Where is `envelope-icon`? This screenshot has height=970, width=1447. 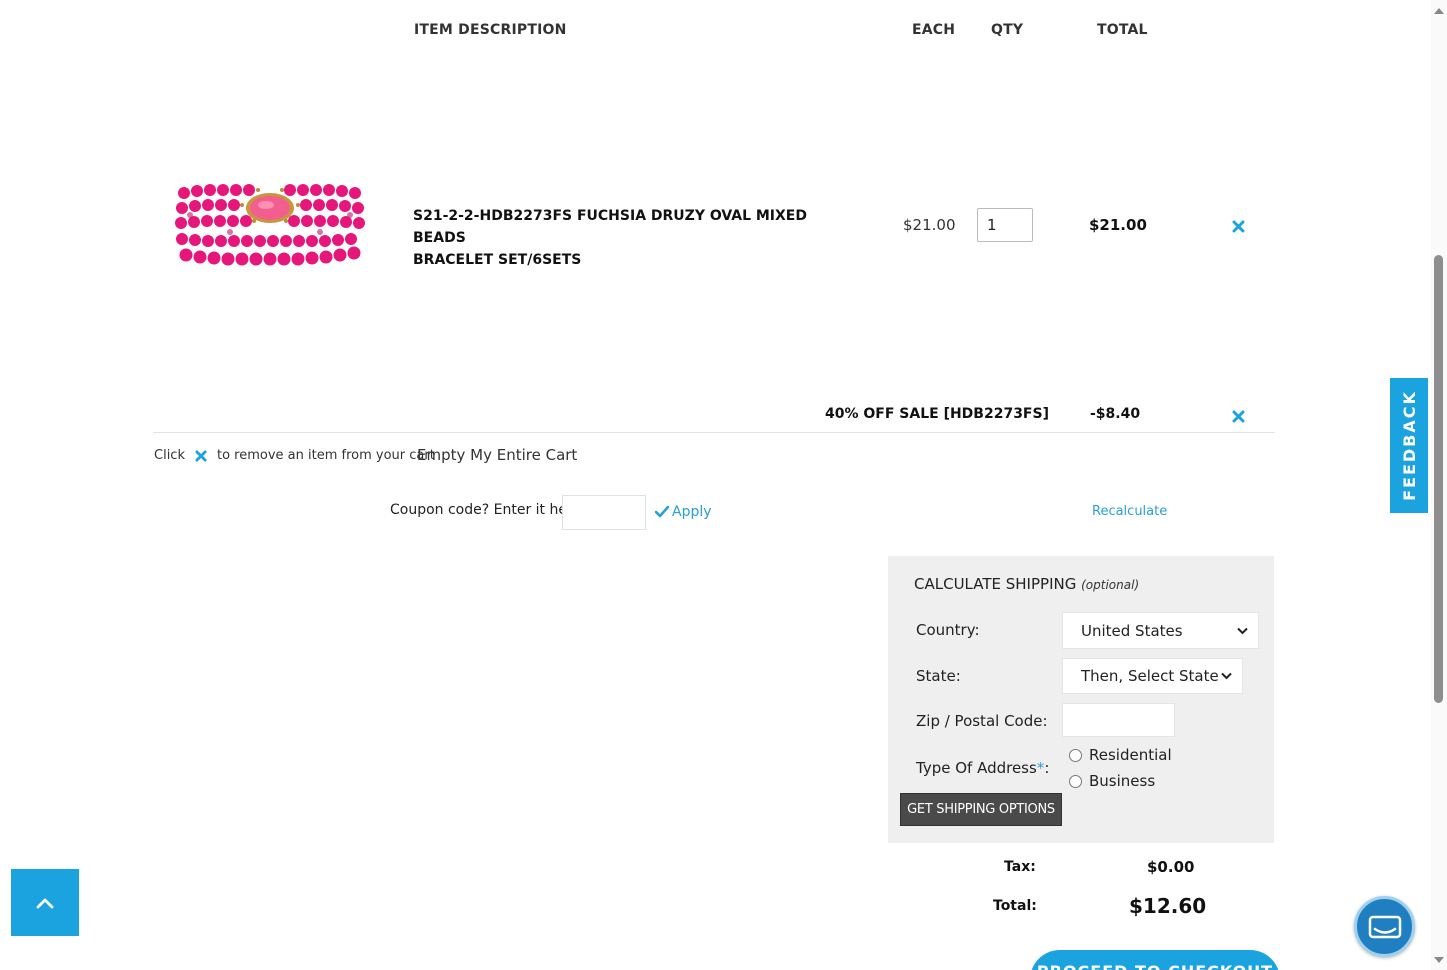 envelope-icon is located at coordinates (1384, 926).